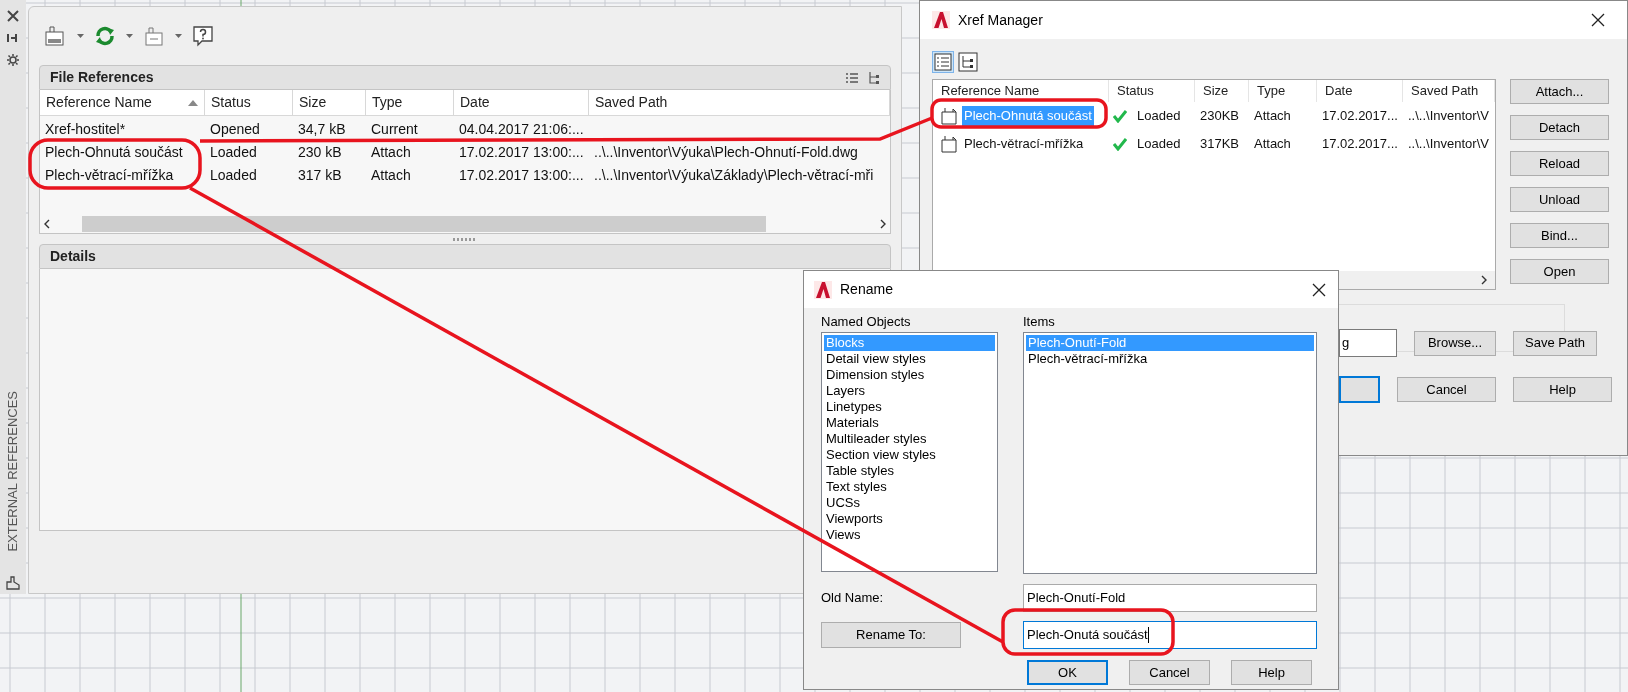 This screenshot has width=1628, height=692. What do you see at coordinates (235, 129) in the screenshot?
I see `table-cell-text: Opened` at bounding box center [235, 129].